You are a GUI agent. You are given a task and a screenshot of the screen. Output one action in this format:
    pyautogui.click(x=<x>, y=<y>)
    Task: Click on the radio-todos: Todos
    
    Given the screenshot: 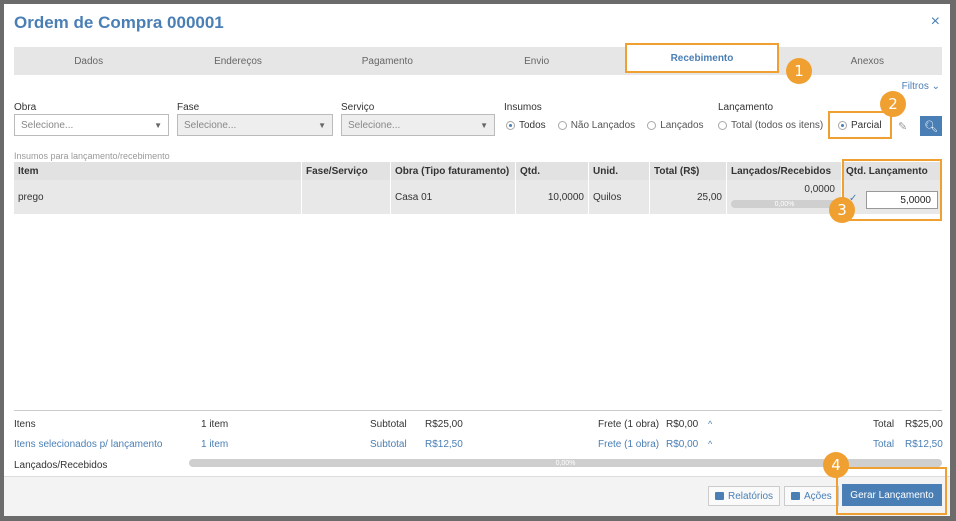 What is the action you would take?
    pyautogui.click(x=526, y=125)
    